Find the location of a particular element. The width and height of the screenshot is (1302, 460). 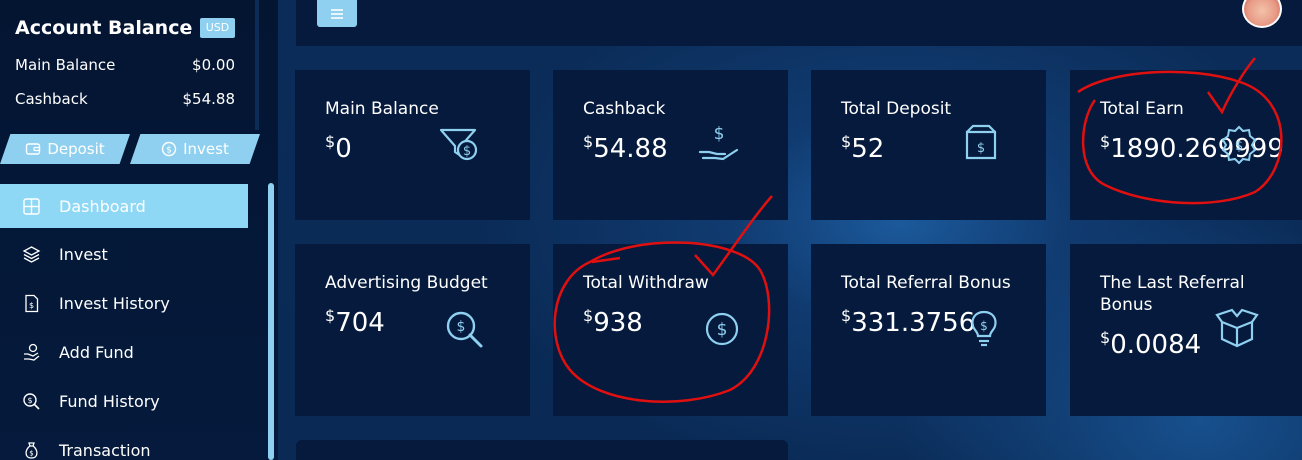

card-last-referral-bonus: The Last Referral Bonus $0.0084 is located at coordinates (1186, 330).